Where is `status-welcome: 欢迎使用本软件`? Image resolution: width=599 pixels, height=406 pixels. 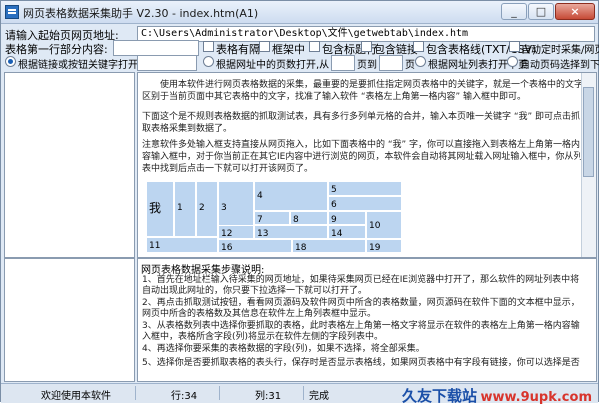
status-welcome: 欢迎使用本软件 is located at coordinates (76, 396).